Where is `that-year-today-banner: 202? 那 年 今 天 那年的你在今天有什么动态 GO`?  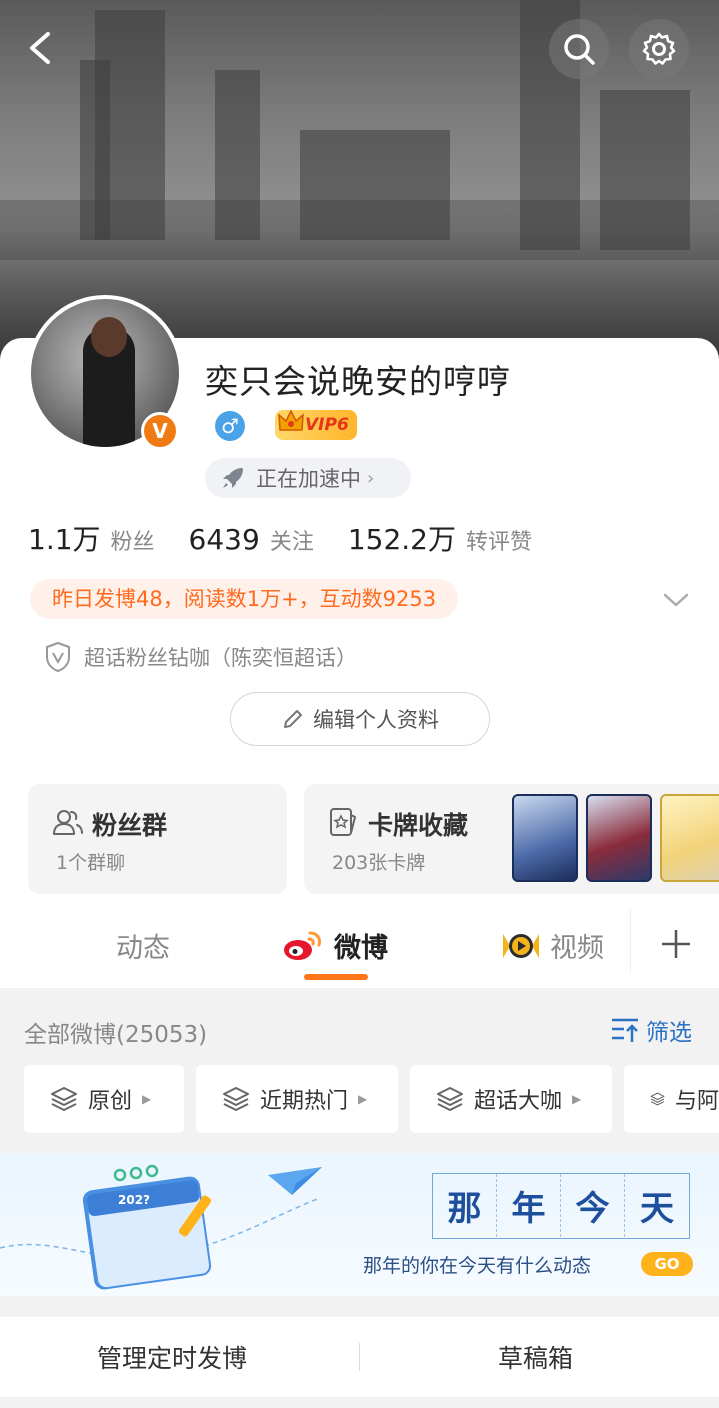
that-year-today-banner: 202? 那 年 今 天 那年的你在今天有什么动态 GO is located at coordinates (359, 1224).